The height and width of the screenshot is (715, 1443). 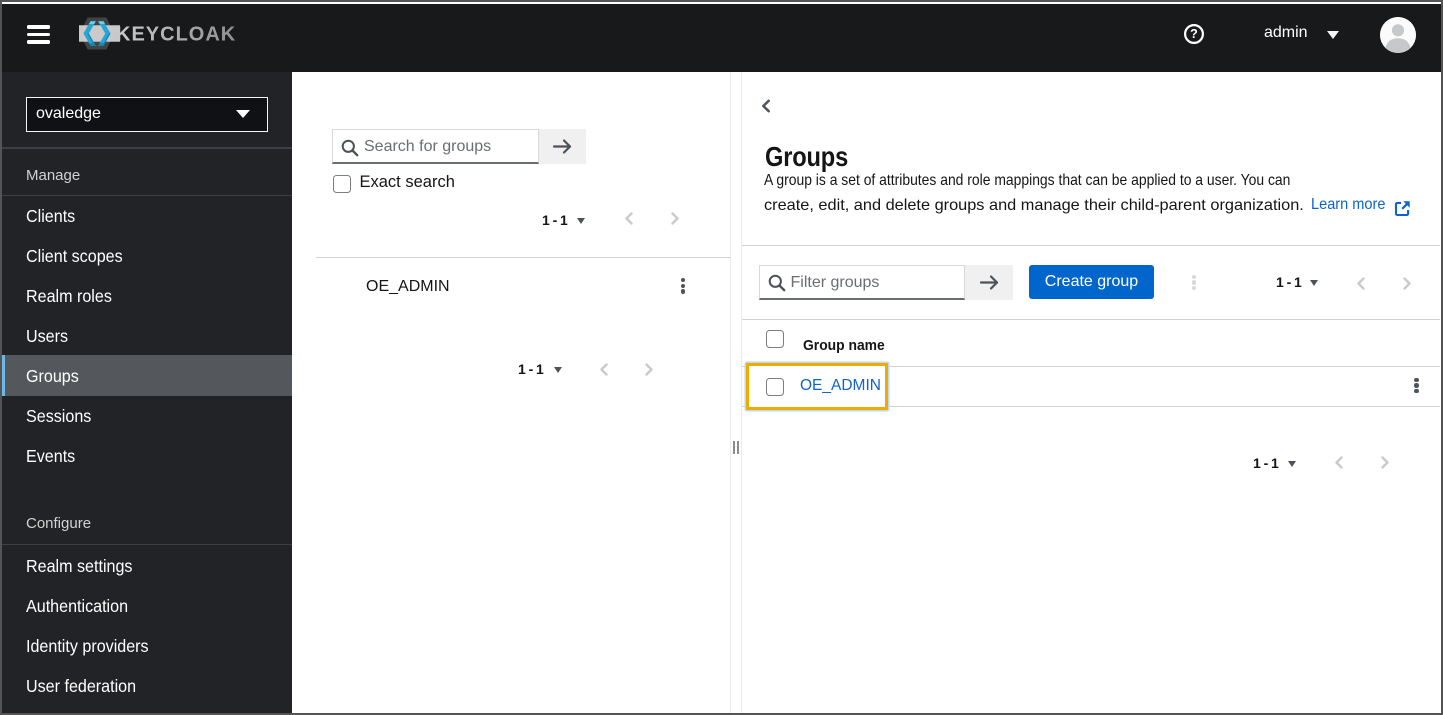 What do you see at coordinates (176, 35) in the screenshot?
I see `svg-text: KEYCLOAK` at bounding box center [176, 35].